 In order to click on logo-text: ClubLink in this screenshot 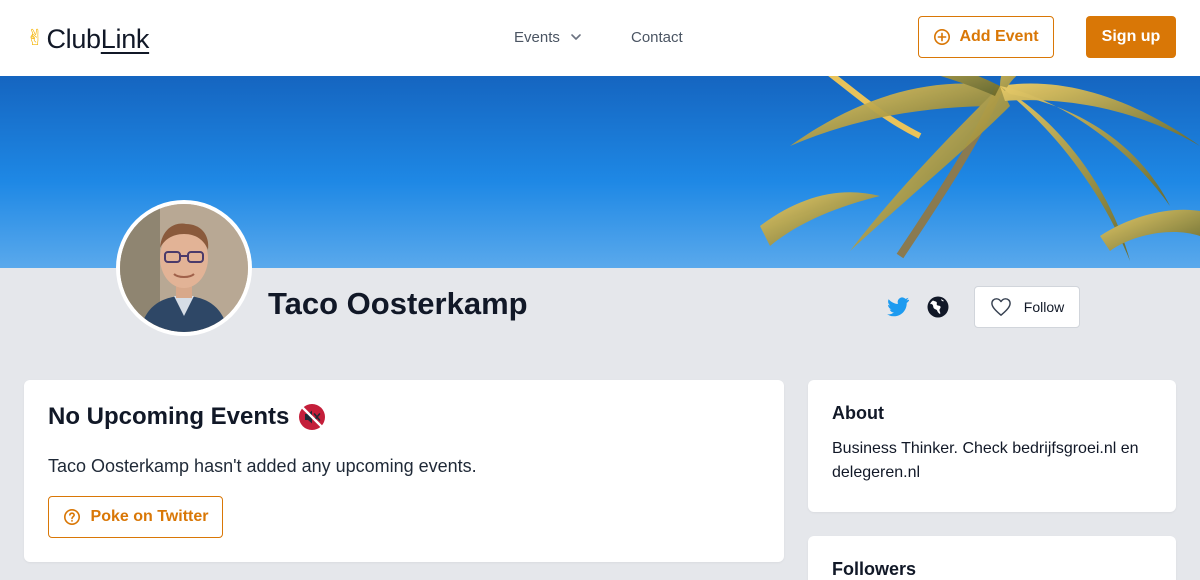, I will do `click(97, 39)`.